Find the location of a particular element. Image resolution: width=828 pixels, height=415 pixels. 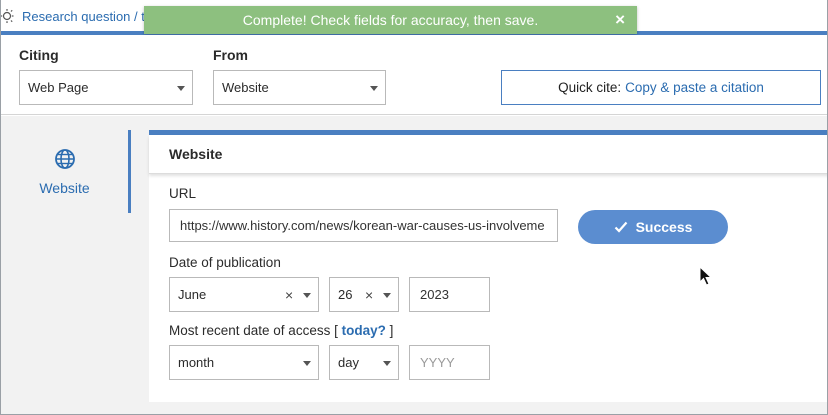

access-day-select: day is located at coordinates (364, 362).